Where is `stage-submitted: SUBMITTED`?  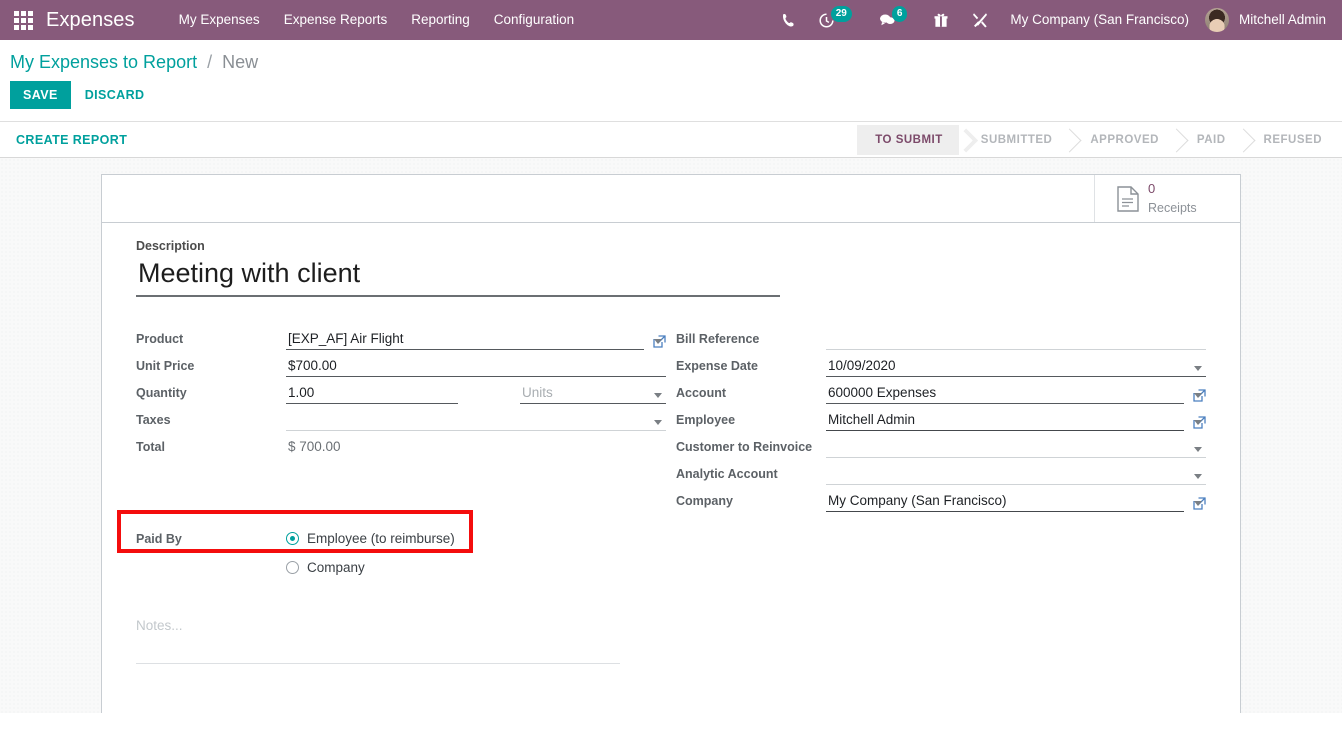 stage-submitted: SUBMITTED is located at coordinates (1013, 139).